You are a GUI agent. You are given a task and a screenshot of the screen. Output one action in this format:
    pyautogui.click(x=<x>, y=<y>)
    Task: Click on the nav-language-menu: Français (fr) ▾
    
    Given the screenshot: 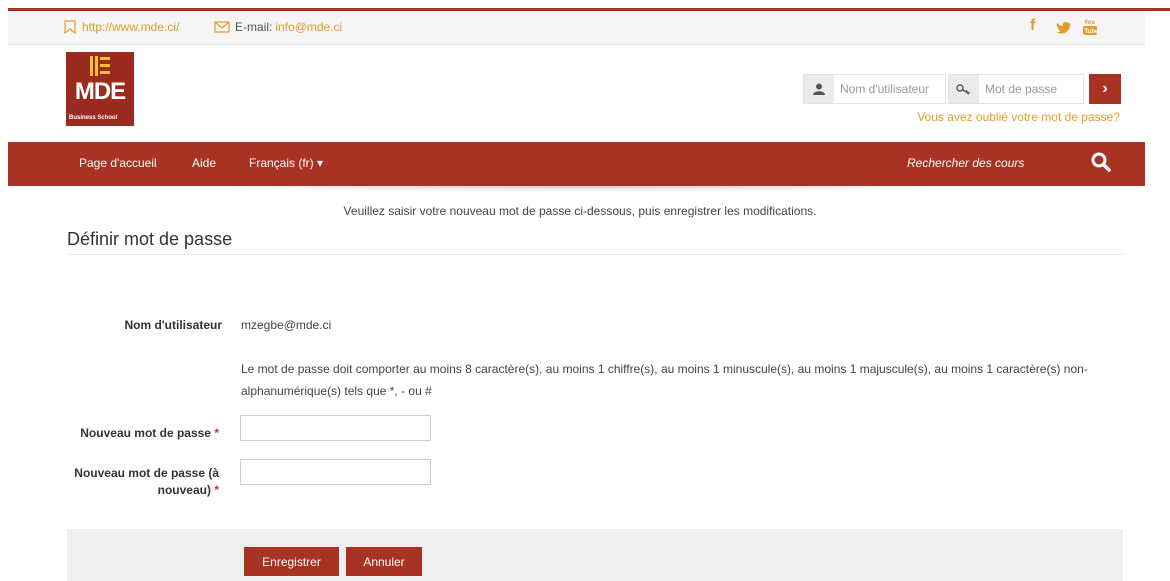 What is the action you would take?
    pyautogui.click(x=286, y=163)
    